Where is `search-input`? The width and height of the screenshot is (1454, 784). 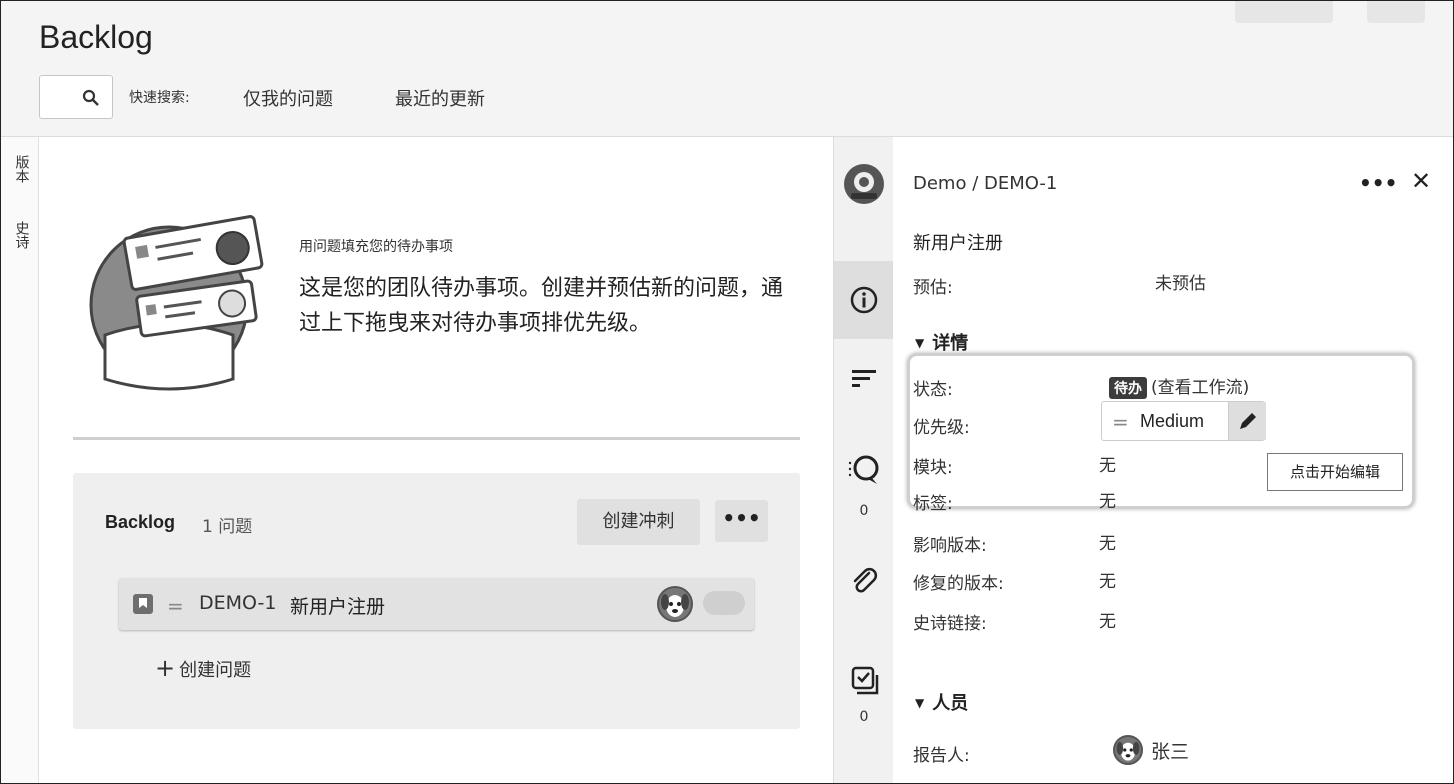
search-input is located at coordinates (76, 97).